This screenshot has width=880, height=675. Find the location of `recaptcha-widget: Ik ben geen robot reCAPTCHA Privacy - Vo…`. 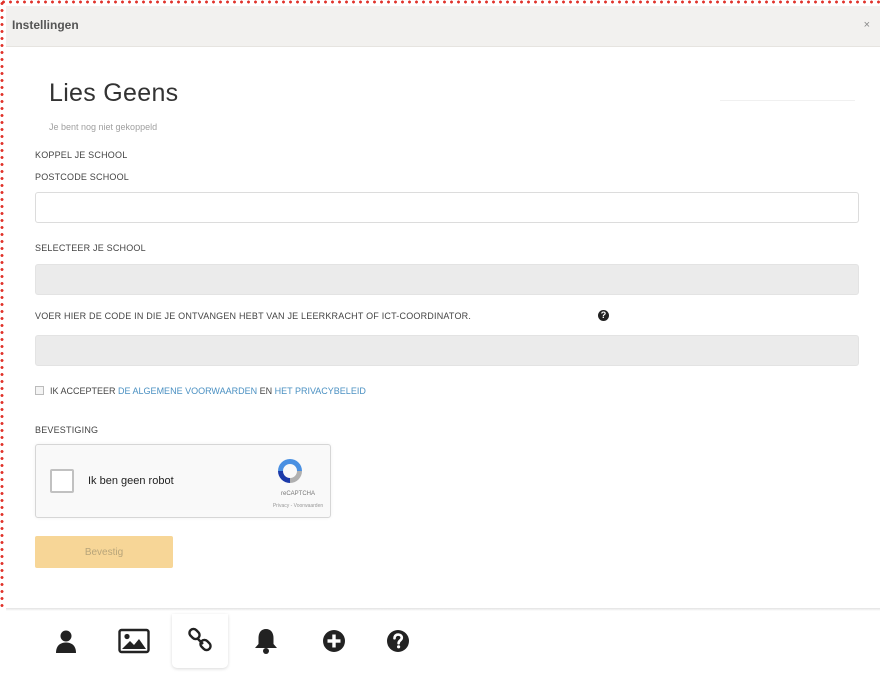

recaptcha-widget: Ik ben geen robot reCAPTCHA Privacy - Vo… is located at coordinates (183, 481).